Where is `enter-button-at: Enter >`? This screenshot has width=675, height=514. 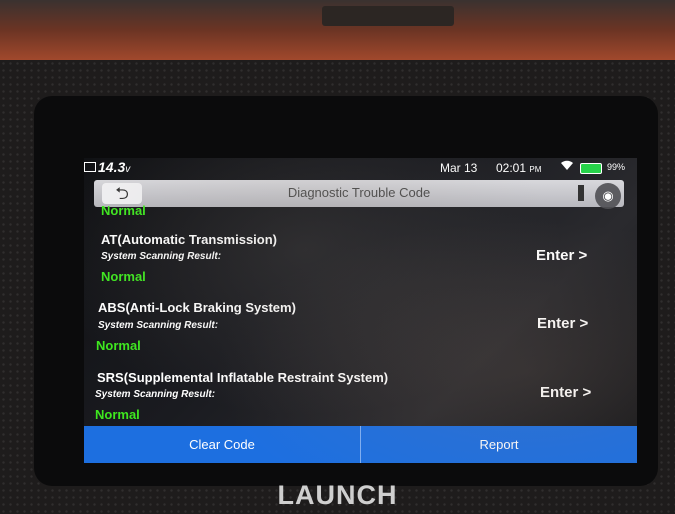
enter-button-at: Enter > is located at coordinates (561, 255).